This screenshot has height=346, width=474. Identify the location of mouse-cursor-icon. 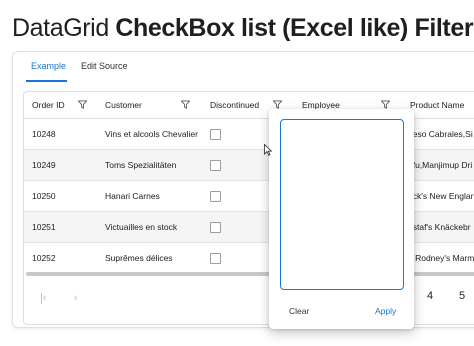
(268, 150).